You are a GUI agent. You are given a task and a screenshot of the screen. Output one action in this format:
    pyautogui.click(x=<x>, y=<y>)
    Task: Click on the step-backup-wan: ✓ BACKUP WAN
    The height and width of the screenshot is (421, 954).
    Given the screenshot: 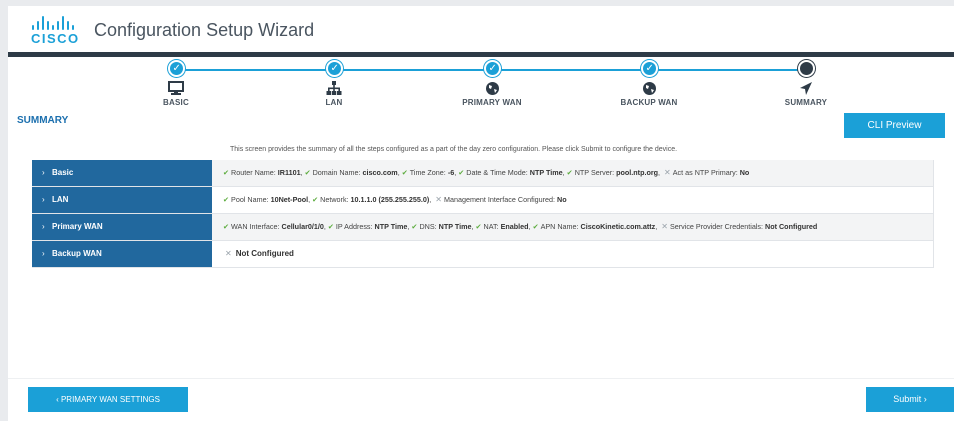 What is the action you would take?
    pyautogui.click(x=649, y=83)
    